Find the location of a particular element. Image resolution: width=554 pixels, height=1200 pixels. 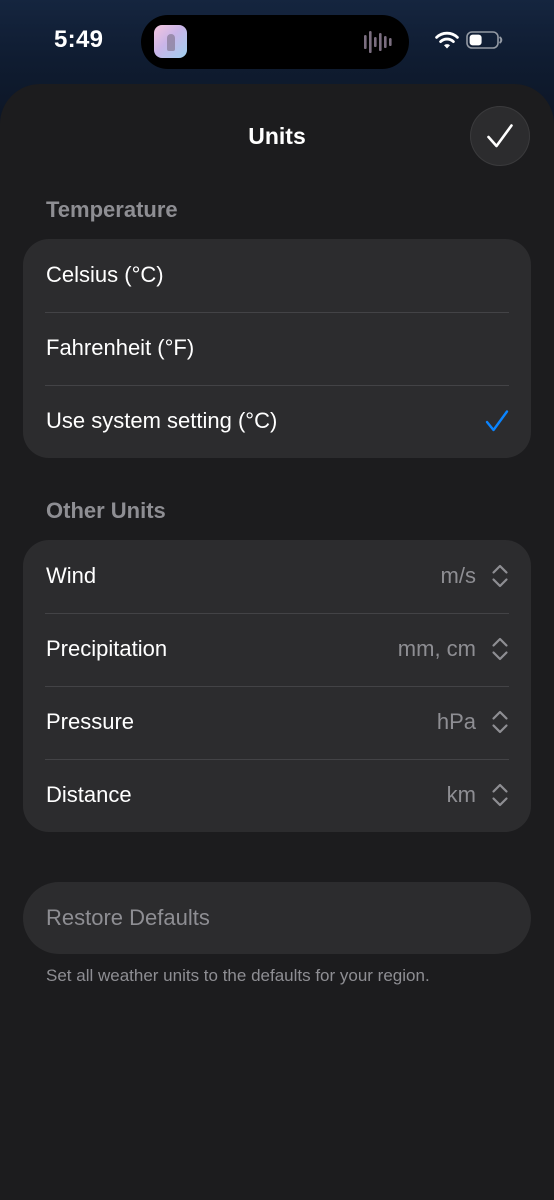

temperature-option-system: Use system setting (°C) is located at coordinates (277, 421).